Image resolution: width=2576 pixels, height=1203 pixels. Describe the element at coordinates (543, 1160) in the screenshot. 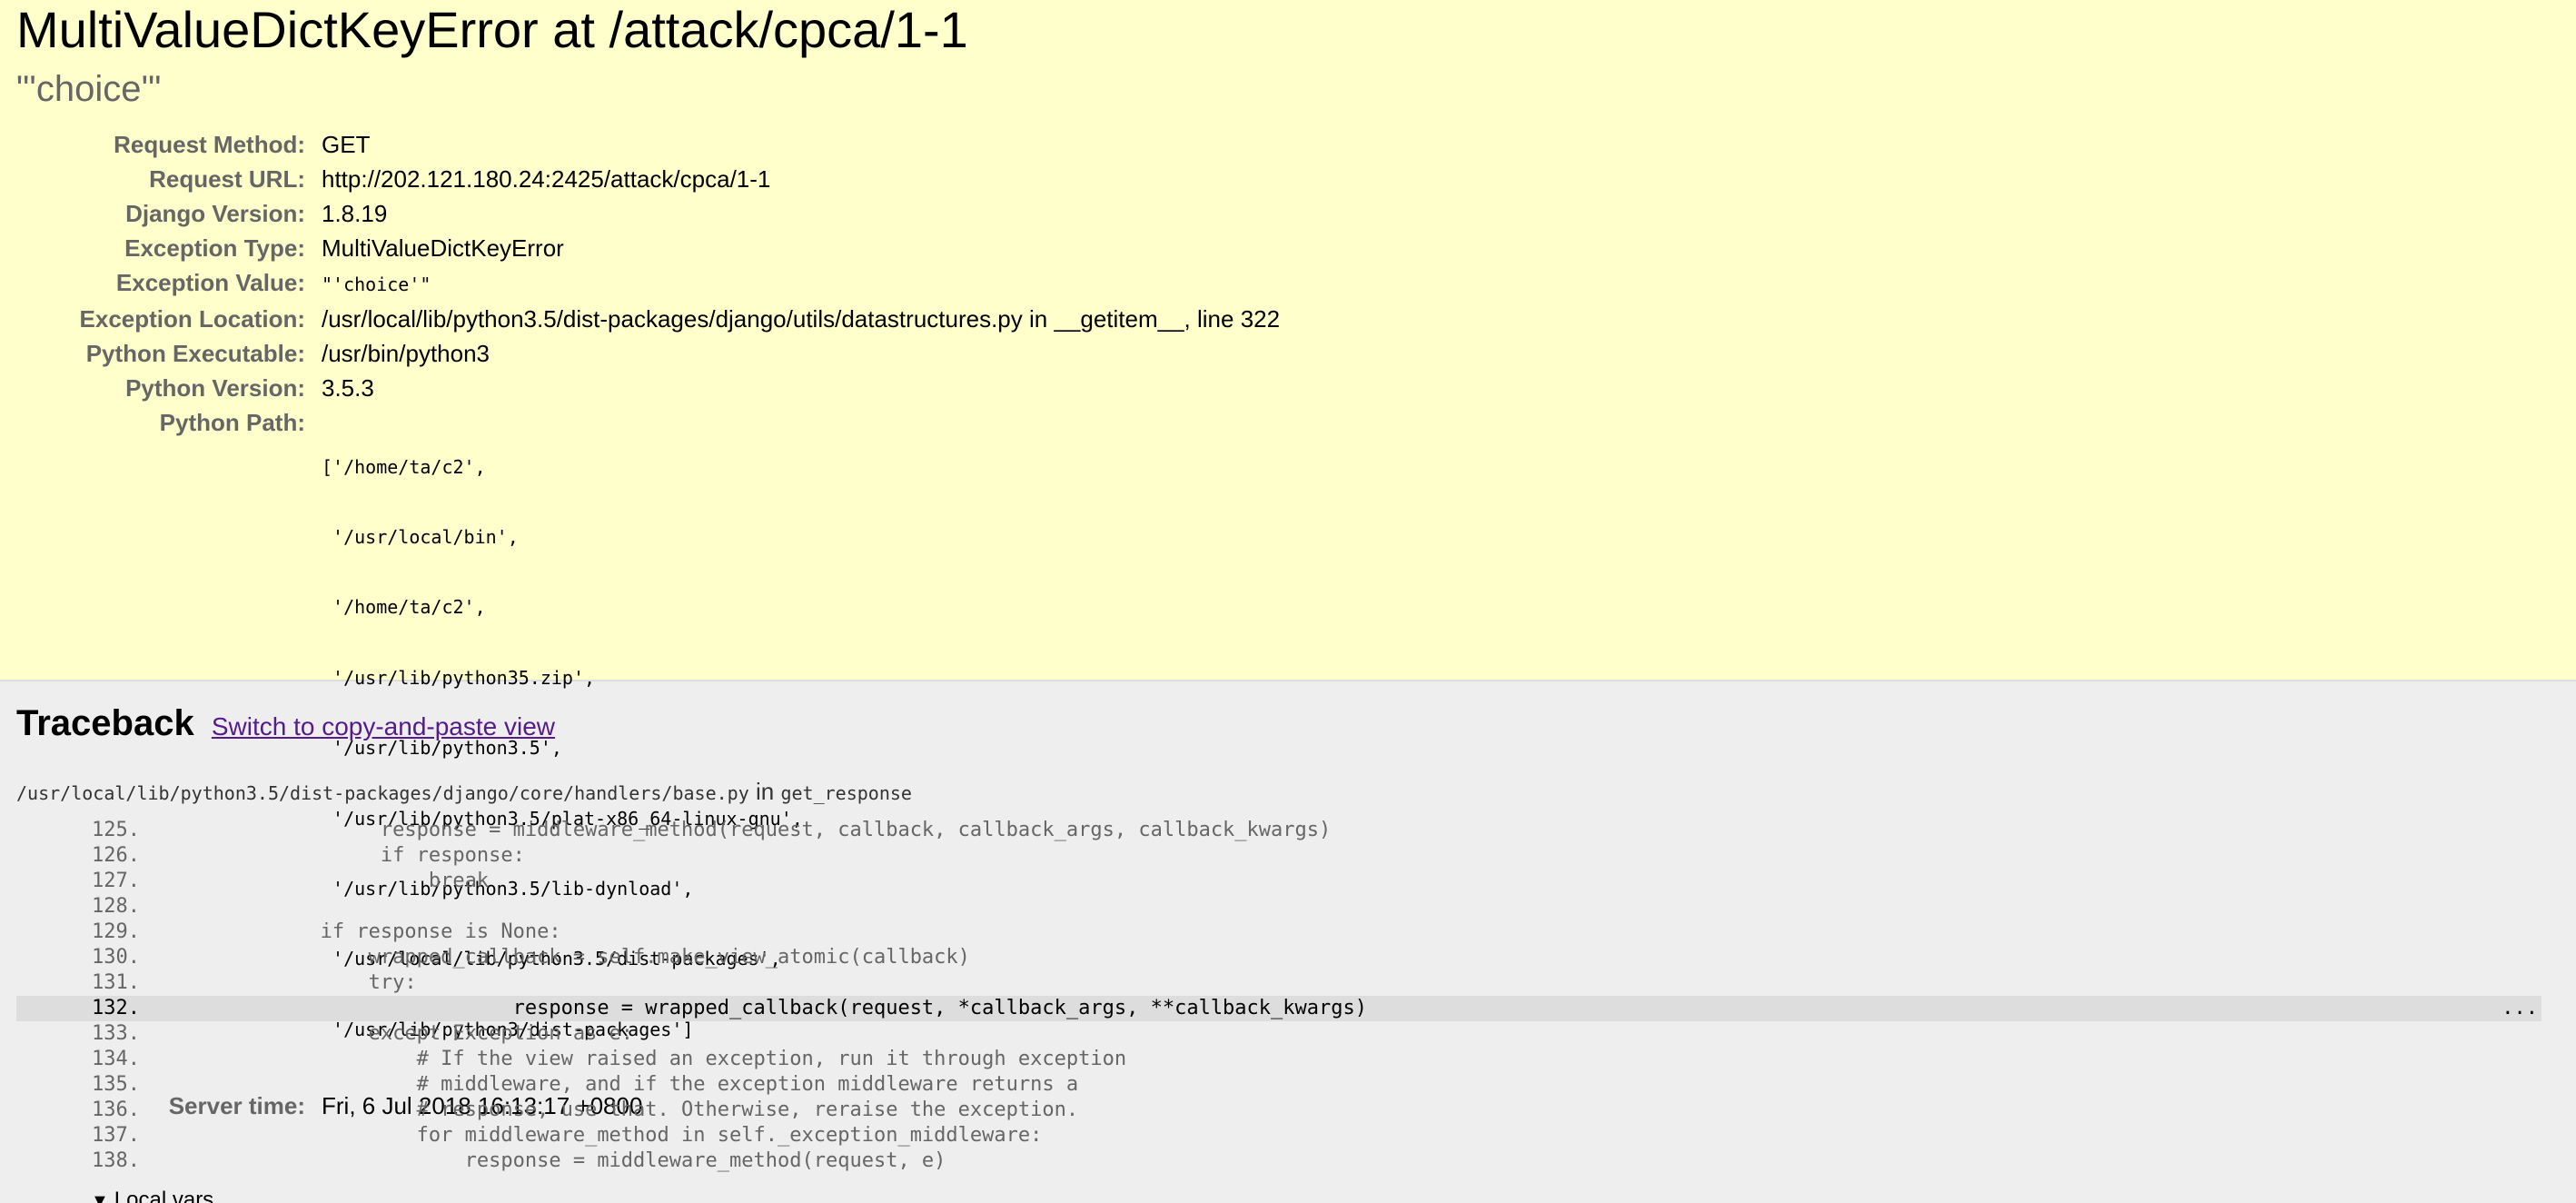

I see `line-code: response = middleware_method(request, e)` at that location.